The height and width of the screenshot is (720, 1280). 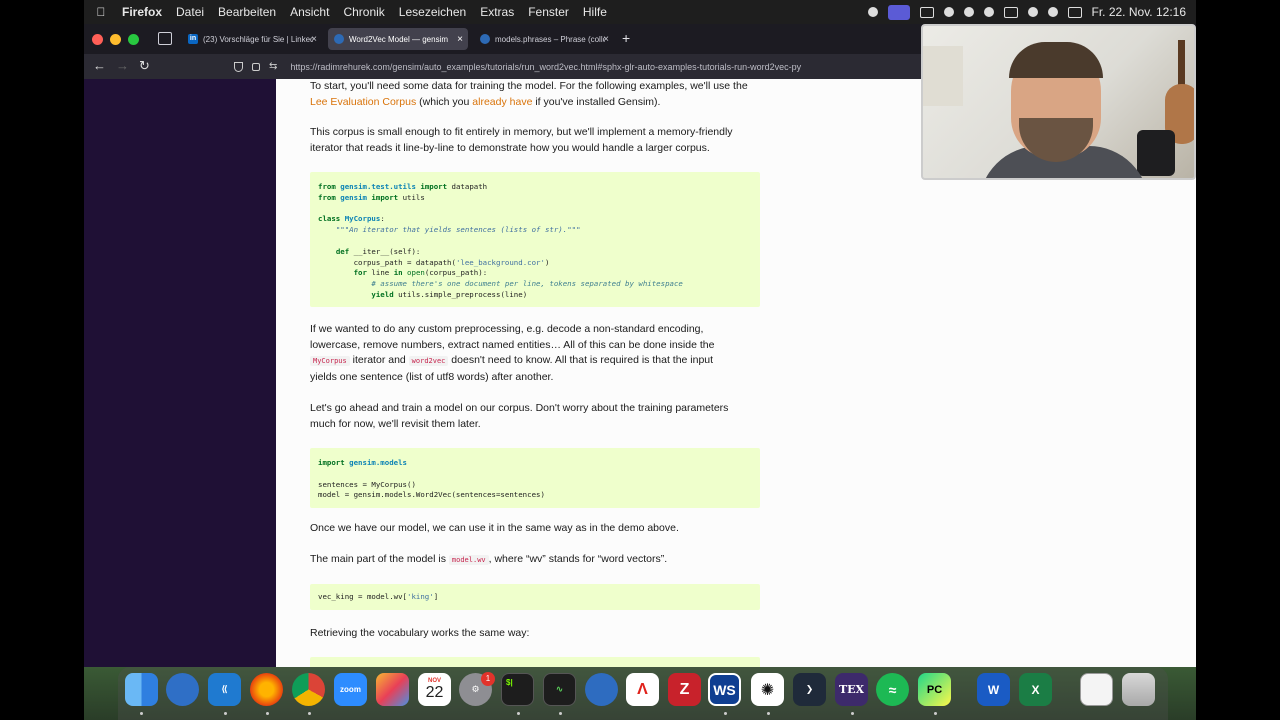 What do you see at coordinates (190, 12) in the screenshot?
I see `menu-datei: Datei` at bounding box center [190, 12].